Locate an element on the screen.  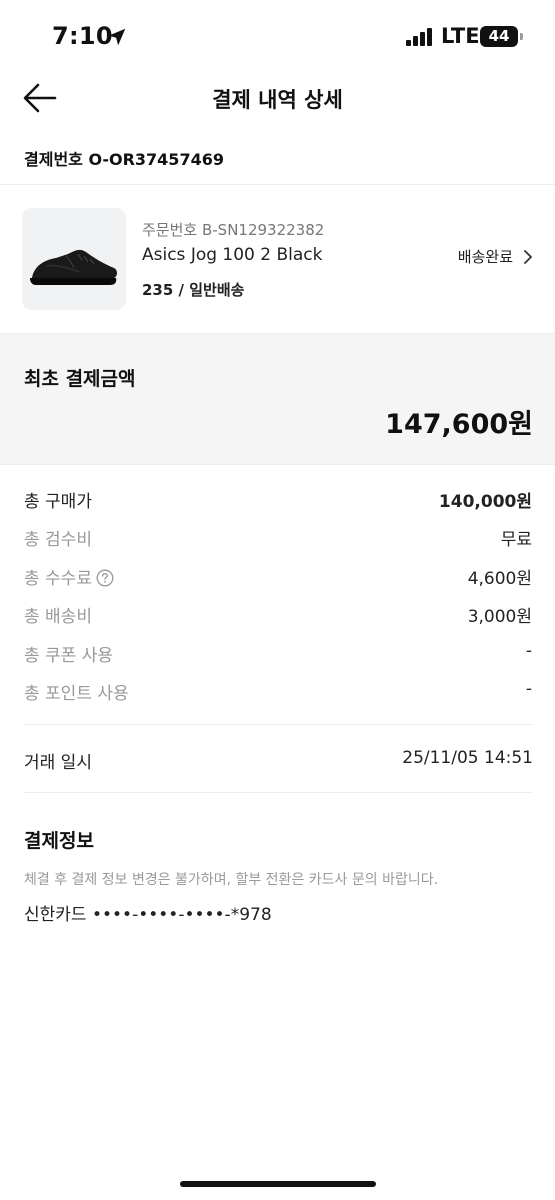
home-indicator is located at coordinates (278, 1184).